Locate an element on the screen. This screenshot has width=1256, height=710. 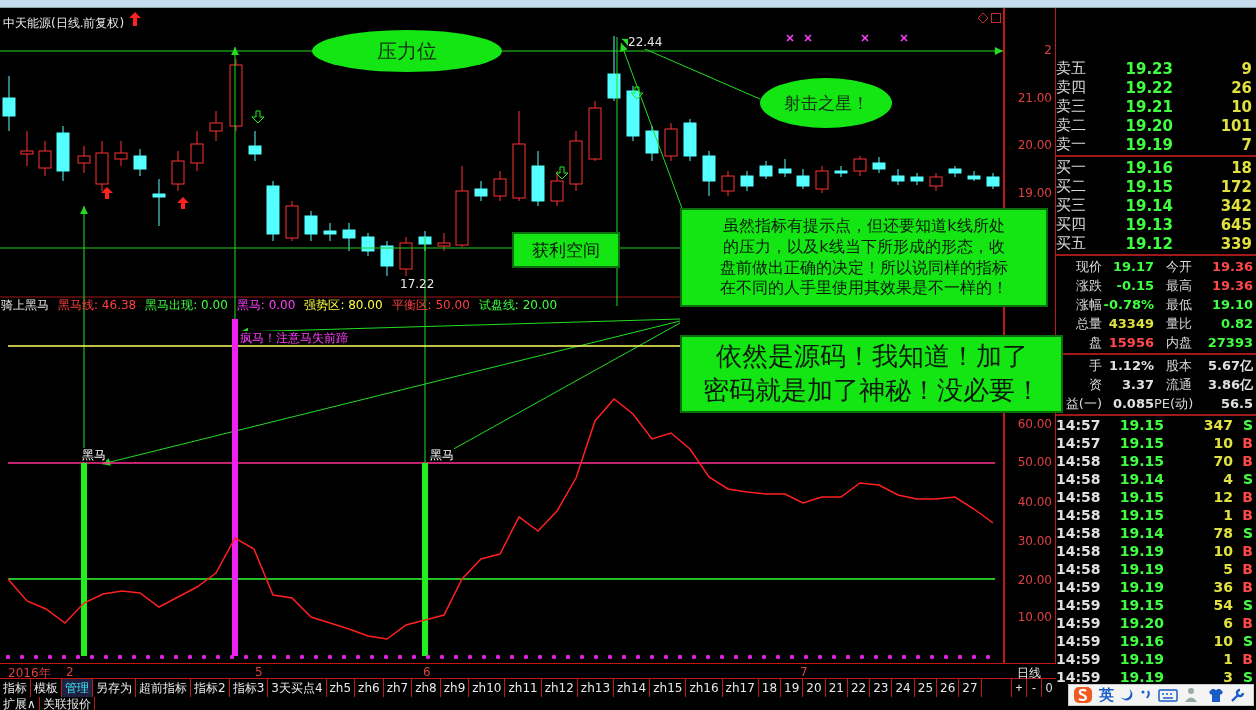
tab: zh8 is located at coordinates (426, 688).